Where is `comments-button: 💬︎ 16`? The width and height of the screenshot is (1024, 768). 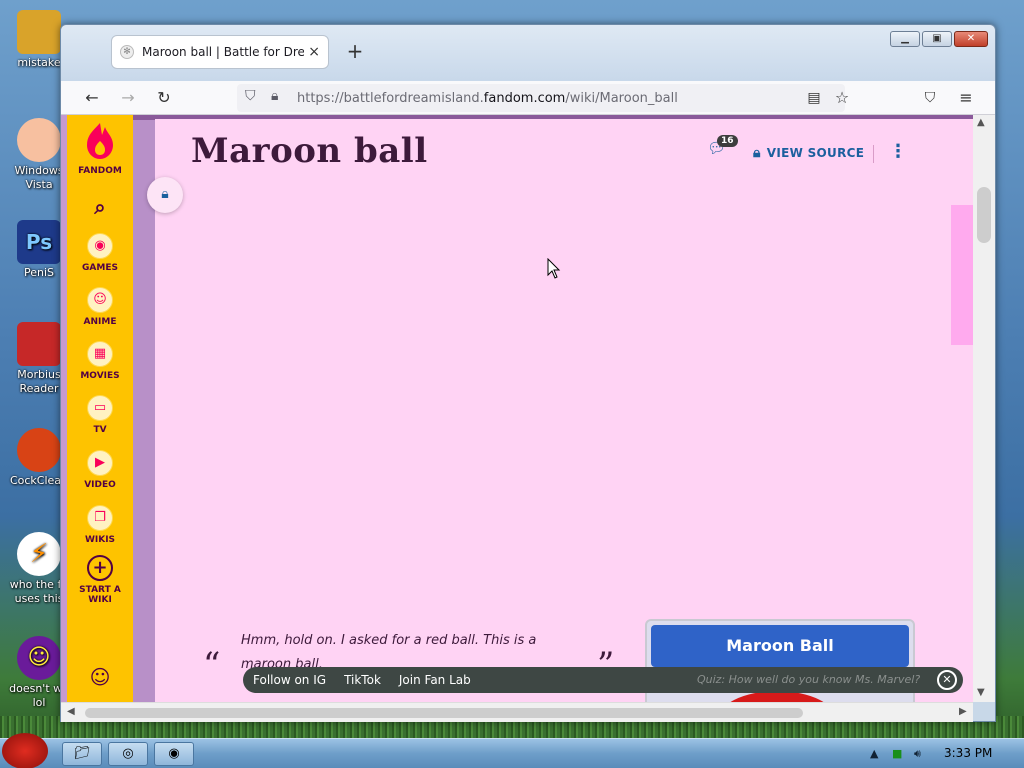 comments-button: 💬︎ 16 is located at coordinates (722, 150).